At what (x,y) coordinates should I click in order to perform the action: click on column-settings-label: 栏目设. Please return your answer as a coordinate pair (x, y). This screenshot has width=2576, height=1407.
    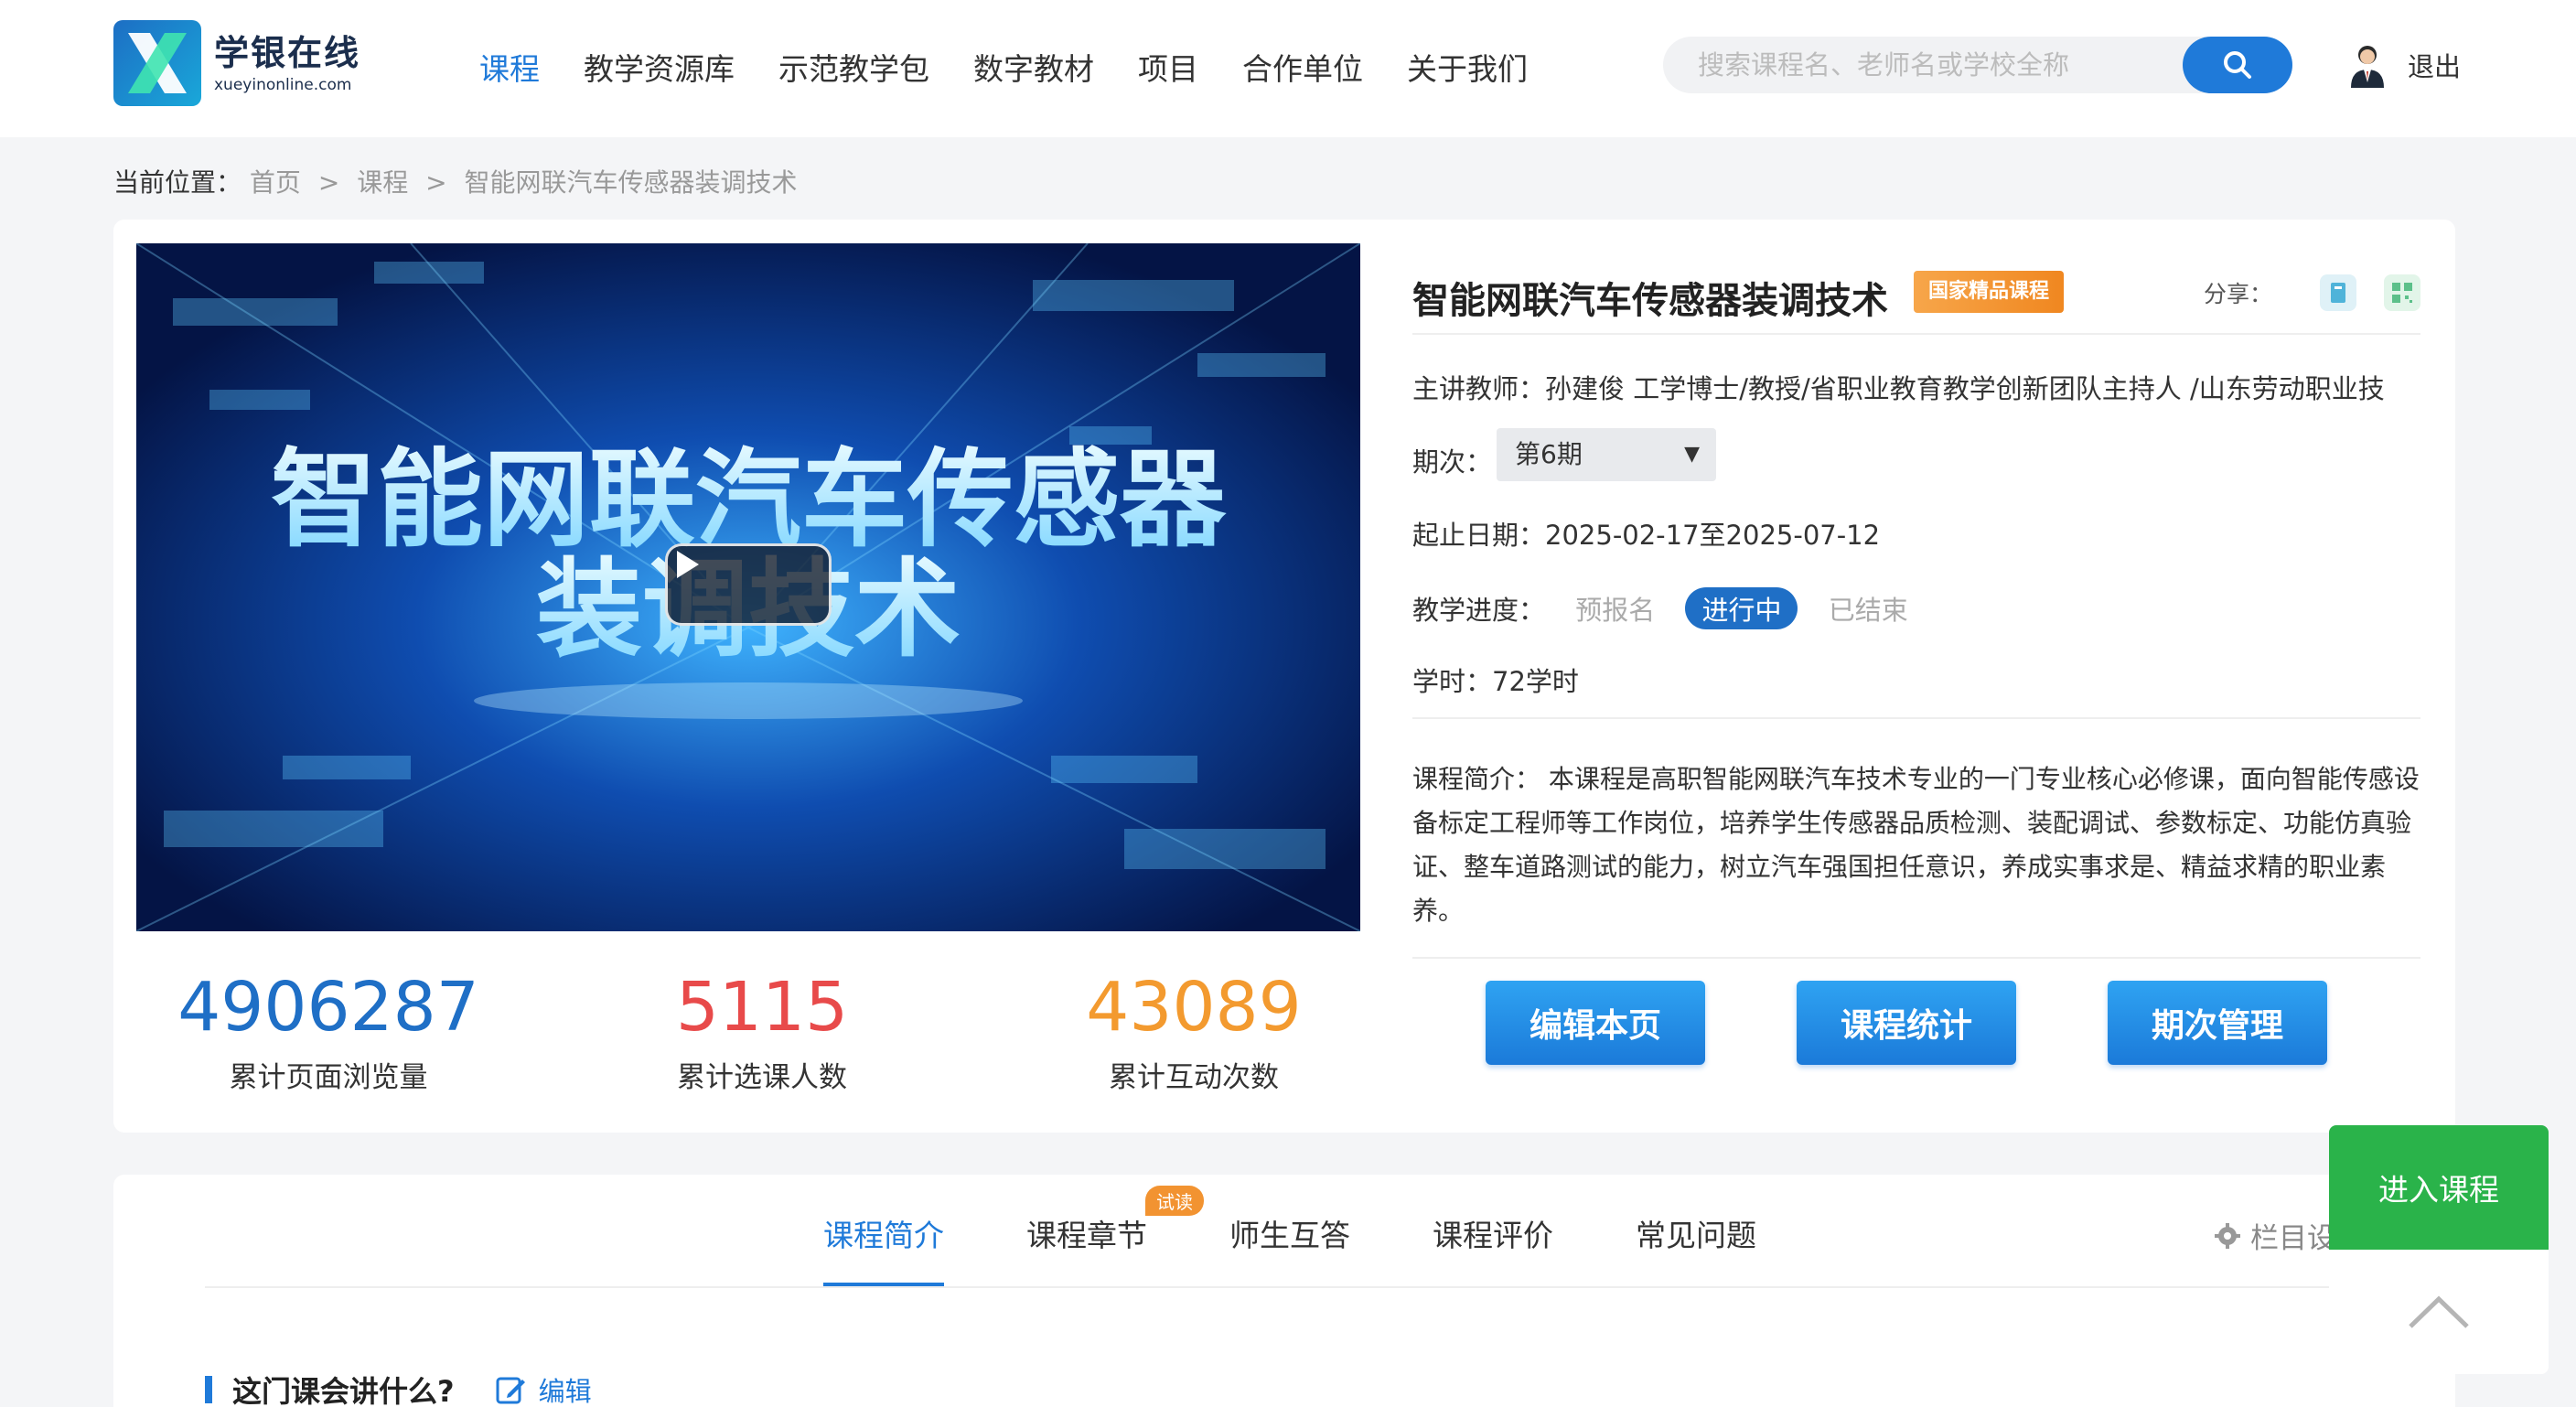
    Looking at the image, I should click on (2293, 1238).